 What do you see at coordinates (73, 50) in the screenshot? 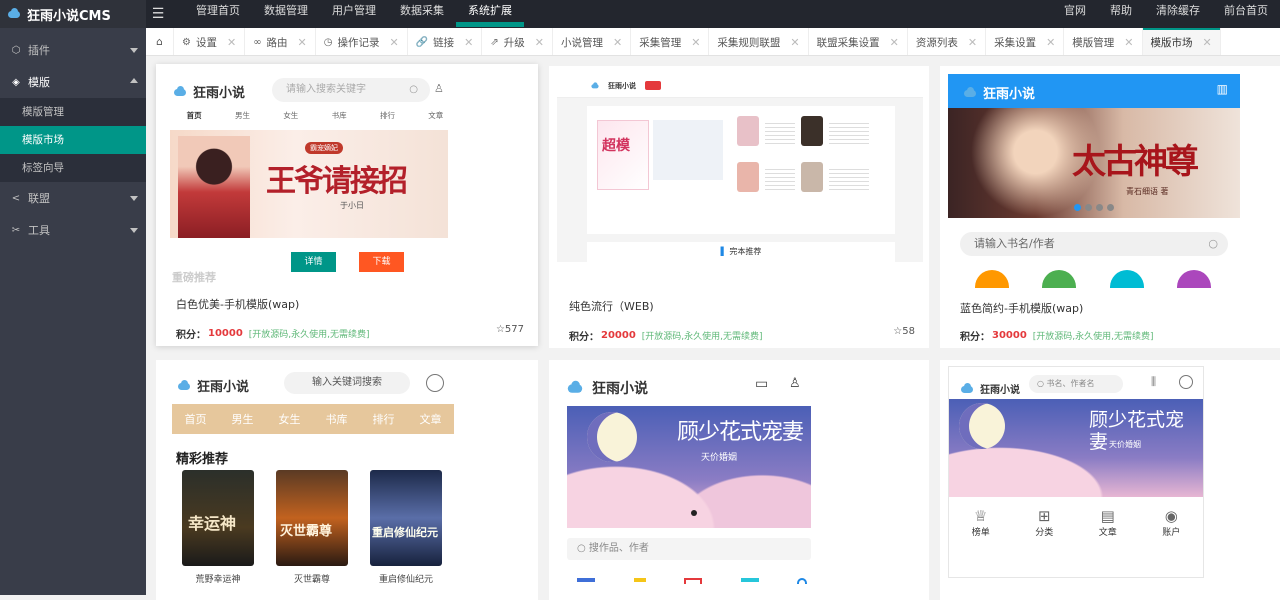
I see `sidebar-group-plugins: ⬡ 插件` at bounding box center [73, 50].